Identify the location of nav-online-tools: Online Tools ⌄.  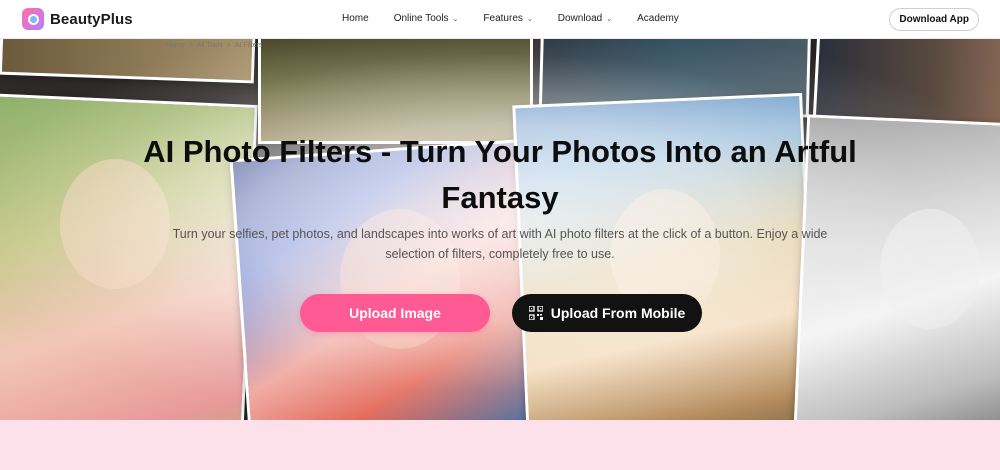
(426, 18).